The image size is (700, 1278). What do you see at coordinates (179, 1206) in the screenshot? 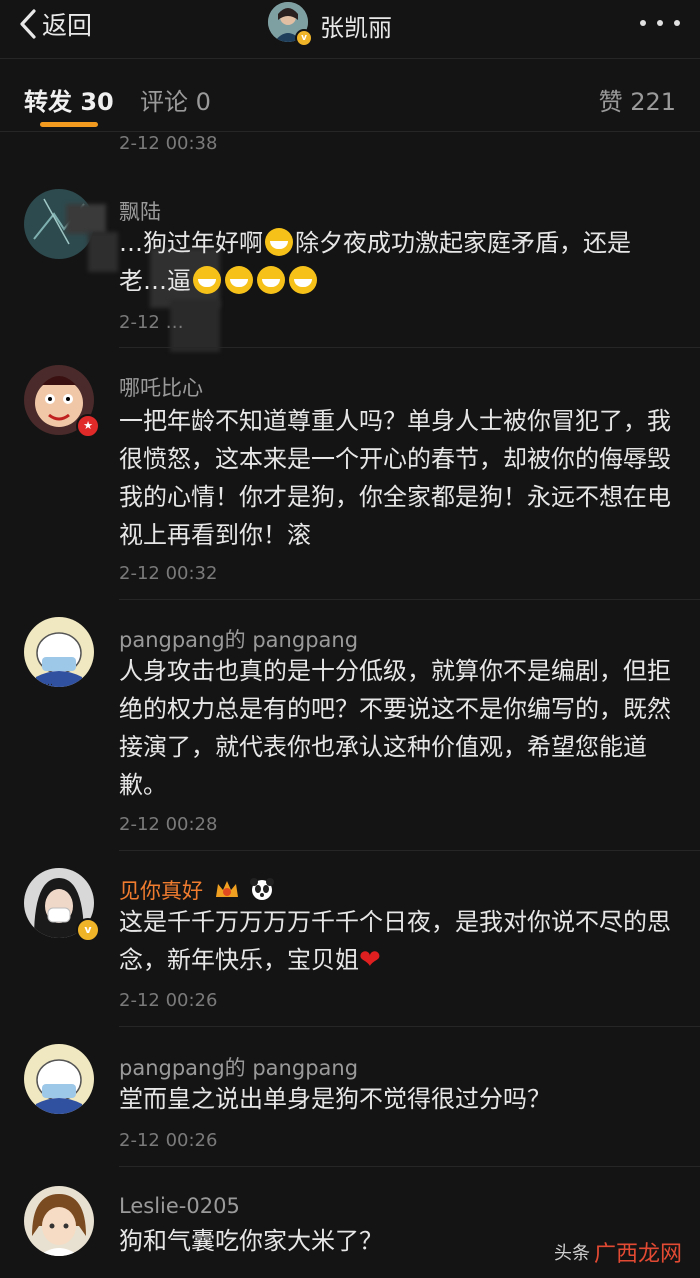
I see `username: Leslie-0205` at bounding box center [179, 1206].